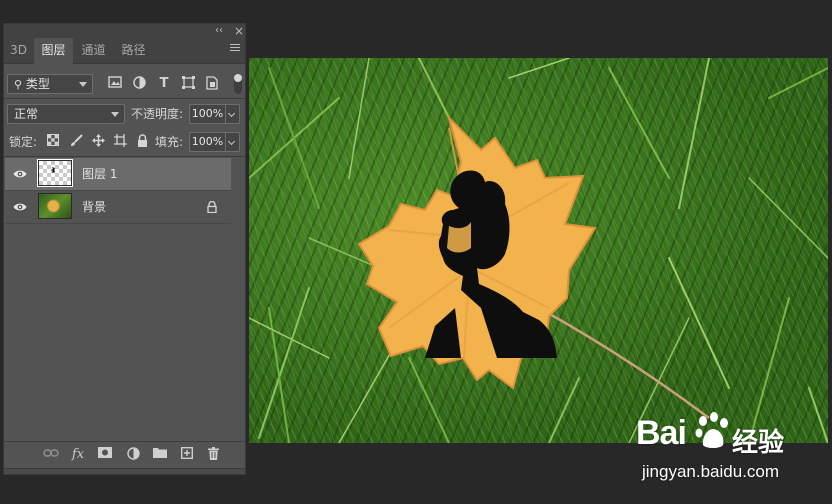 This screenshot has height=504, width=832. I want to click on lock-paint-icon, so click(76, 142).